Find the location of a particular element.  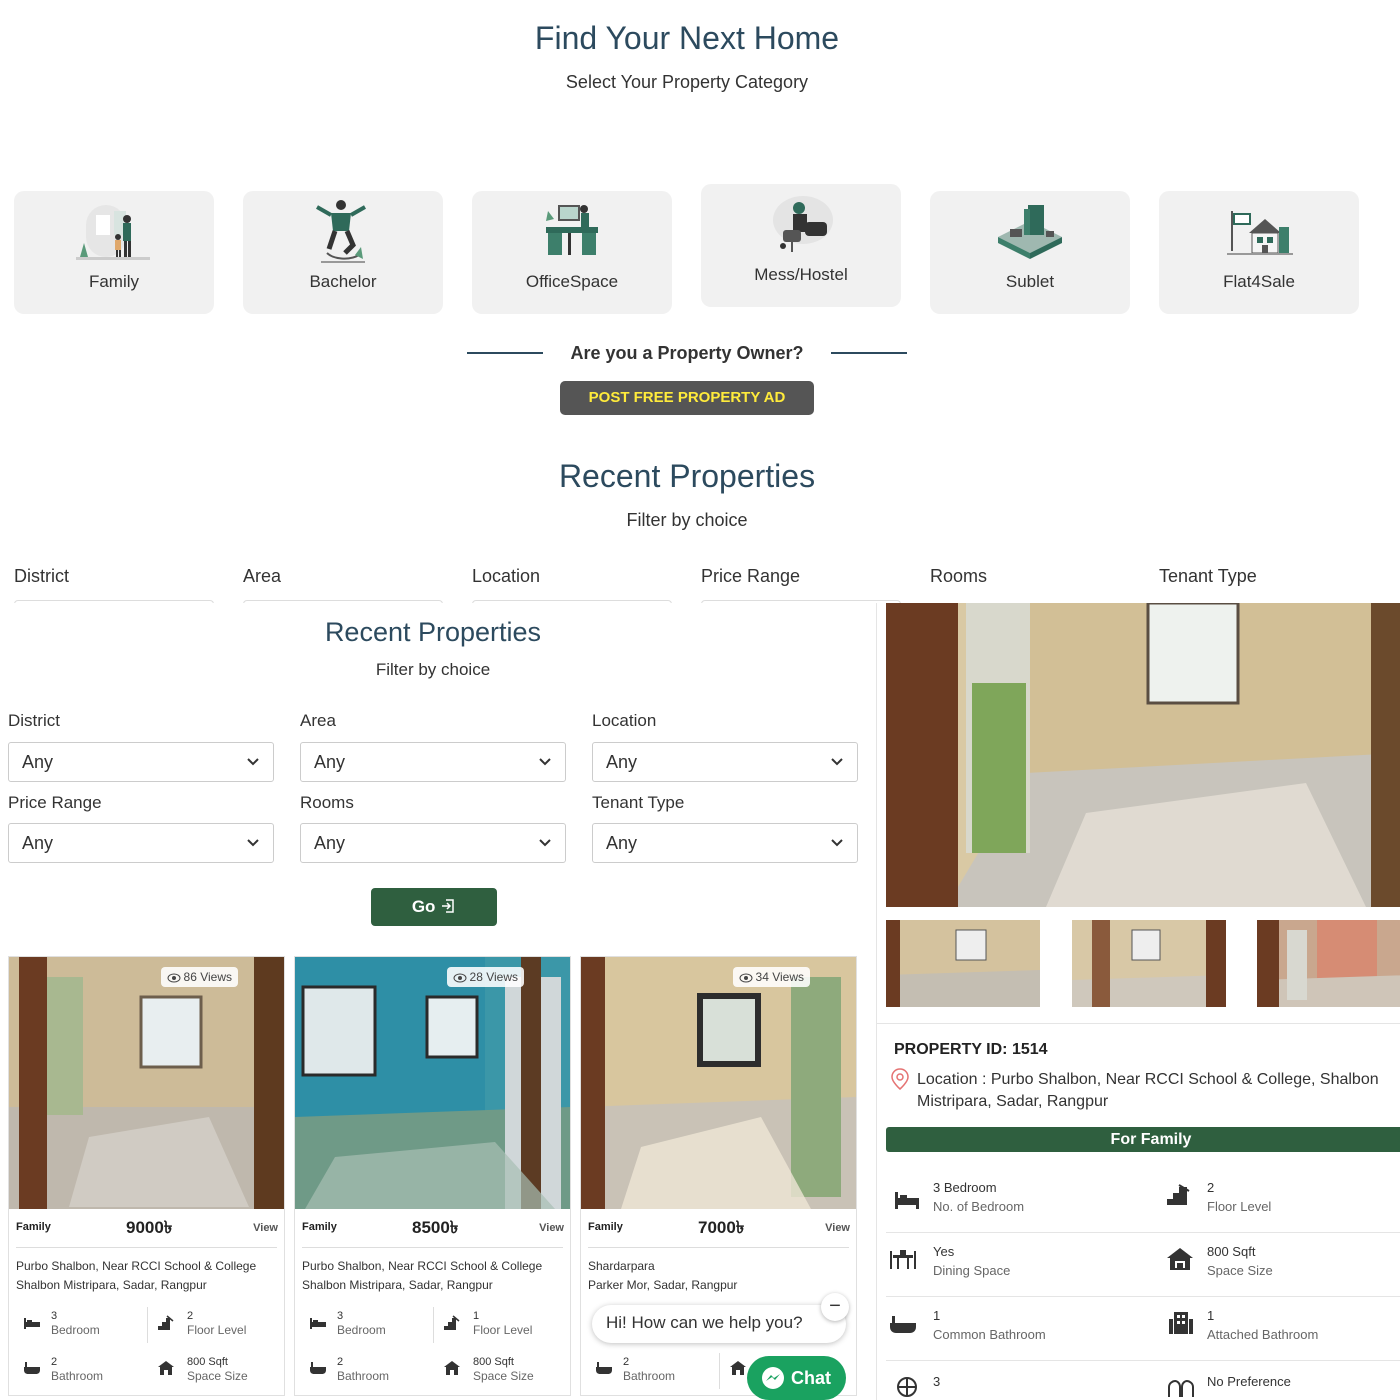

bed-icon is located at coordinates (318, 1323).